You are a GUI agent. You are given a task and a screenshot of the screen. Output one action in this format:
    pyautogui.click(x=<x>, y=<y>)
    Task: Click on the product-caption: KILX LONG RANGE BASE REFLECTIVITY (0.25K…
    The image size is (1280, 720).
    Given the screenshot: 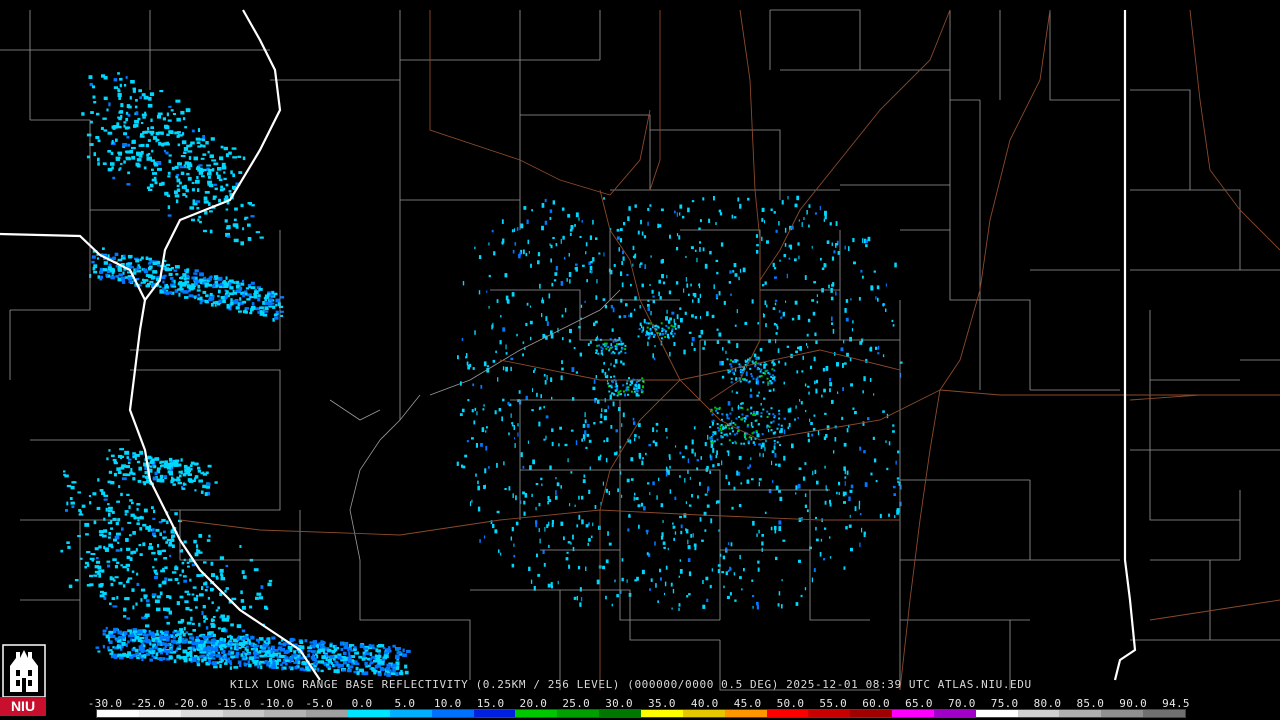 What is the action you would take?
    pyautogui.click(x=631, y=684)
    